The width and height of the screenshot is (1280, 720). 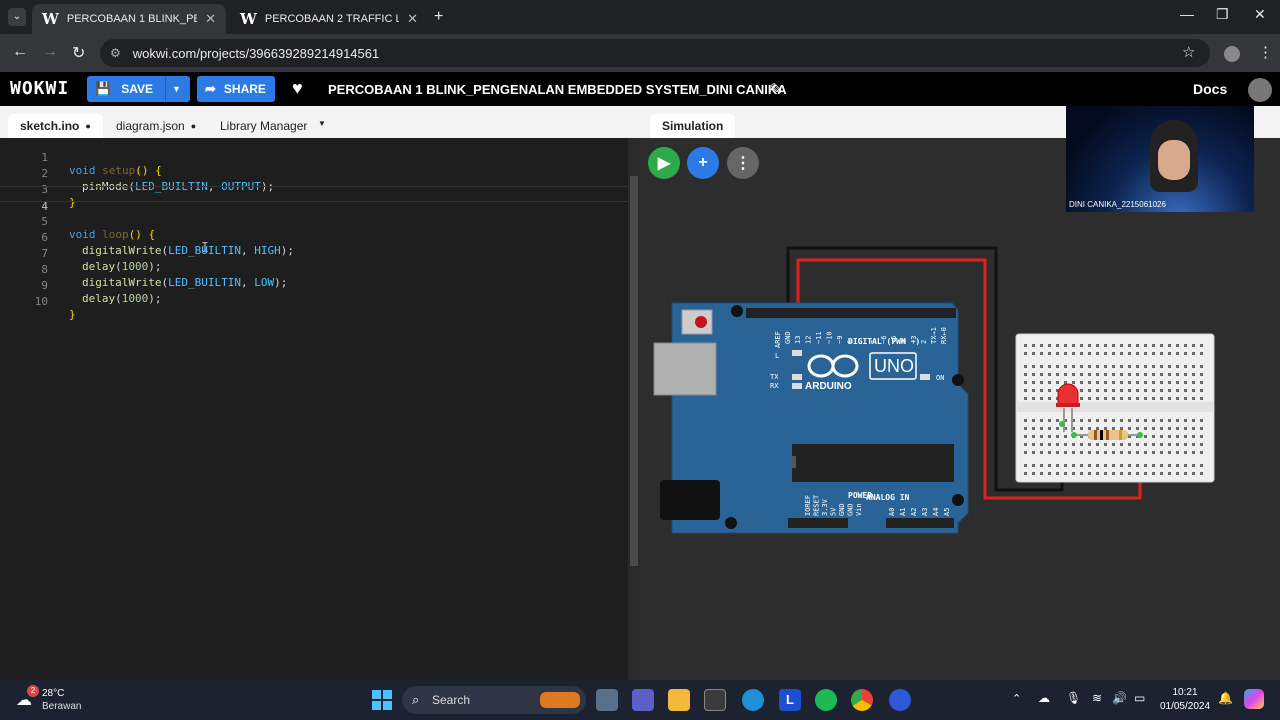 I want to click on digital-pin-label: 12, so click(x=809, y=340).